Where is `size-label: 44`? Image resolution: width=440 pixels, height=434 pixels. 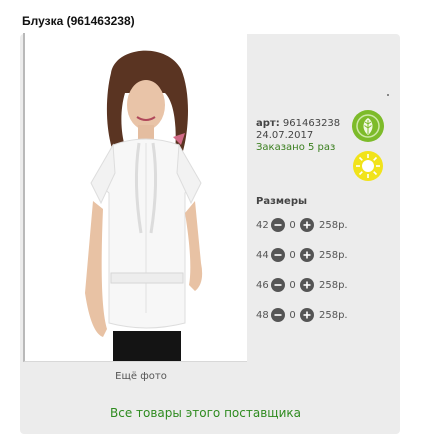
size-label: 44 is located at coordinates (262, 255).